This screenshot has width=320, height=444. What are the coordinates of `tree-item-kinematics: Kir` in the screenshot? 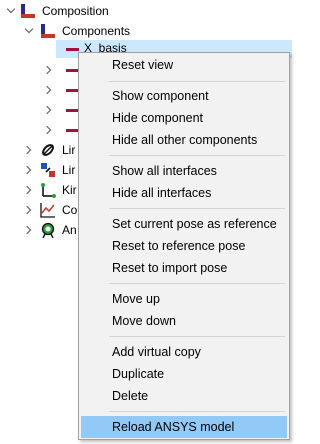 It's located at (50, 190).